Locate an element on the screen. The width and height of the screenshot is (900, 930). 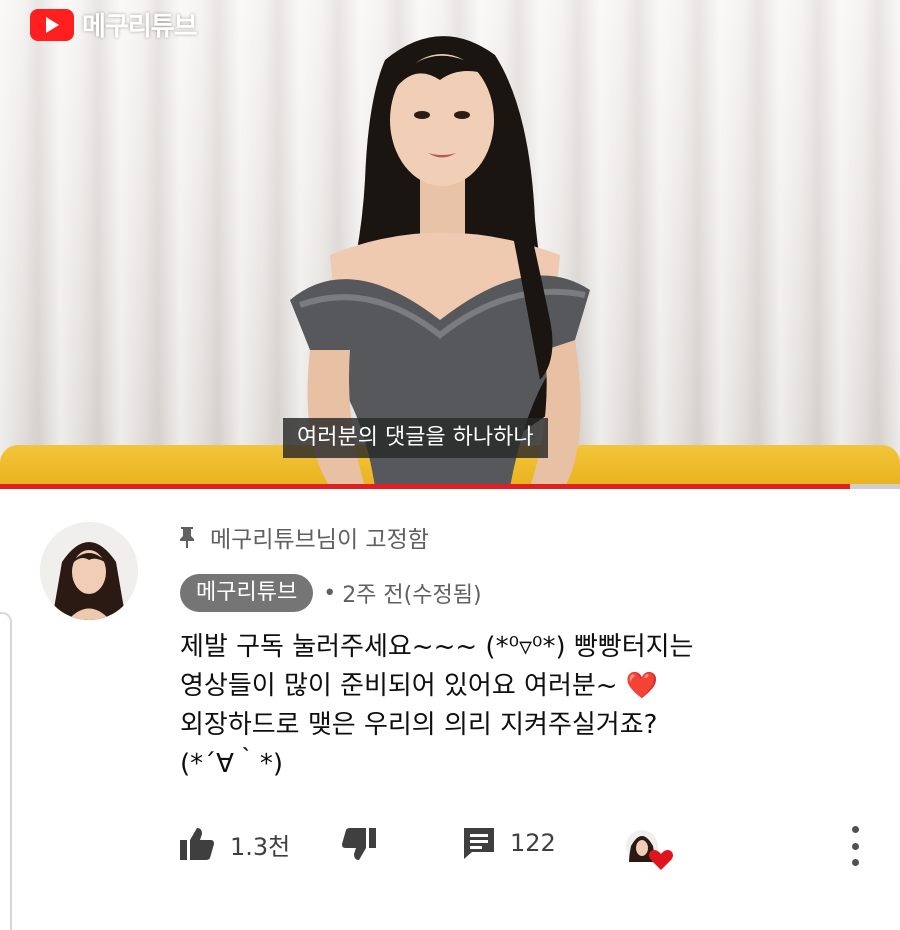
comment-actions: 1.3천 122 is located at coordinates (528, 848).